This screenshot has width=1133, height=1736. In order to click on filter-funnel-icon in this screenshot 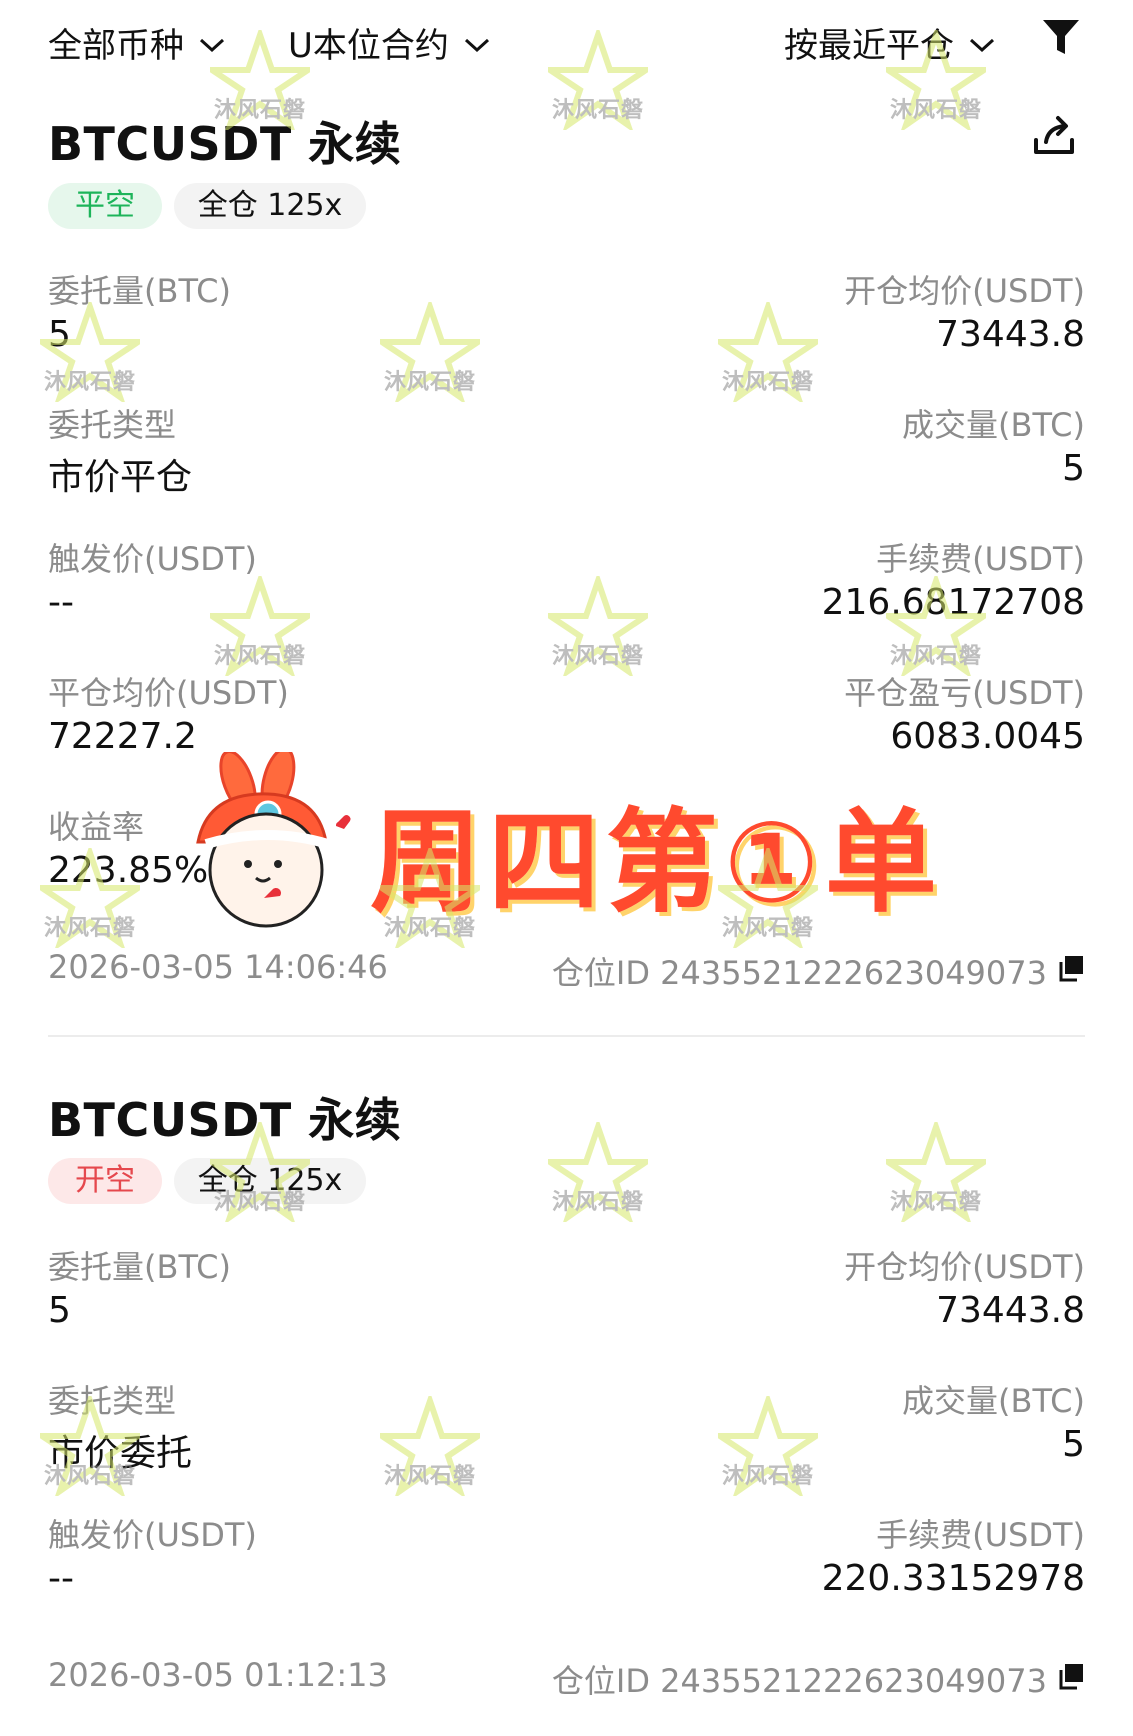, I will do `click(1061, 40)`.